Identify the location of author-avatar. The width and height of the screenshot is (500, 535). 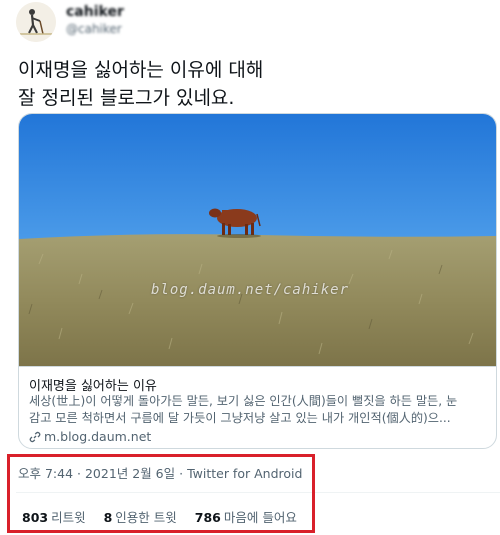
(36, 22).